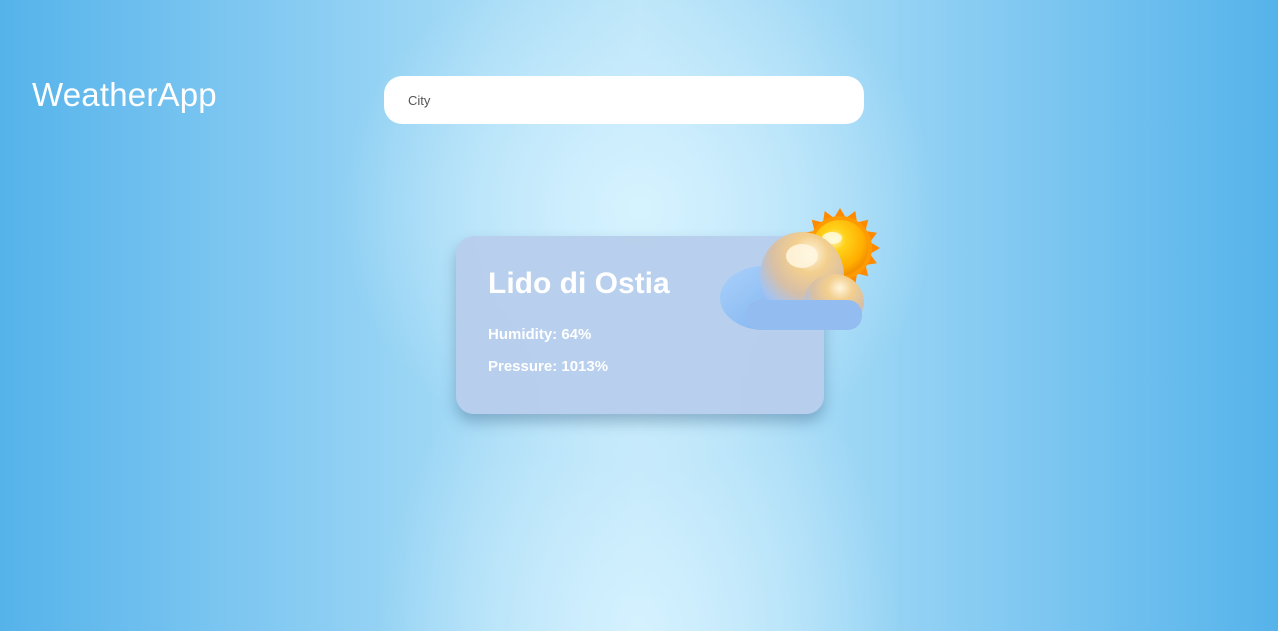 Image resolution: width=1278 pixels, height=631 pixels. I want to click on pressure-label: Pressure:, so click(525, 366).